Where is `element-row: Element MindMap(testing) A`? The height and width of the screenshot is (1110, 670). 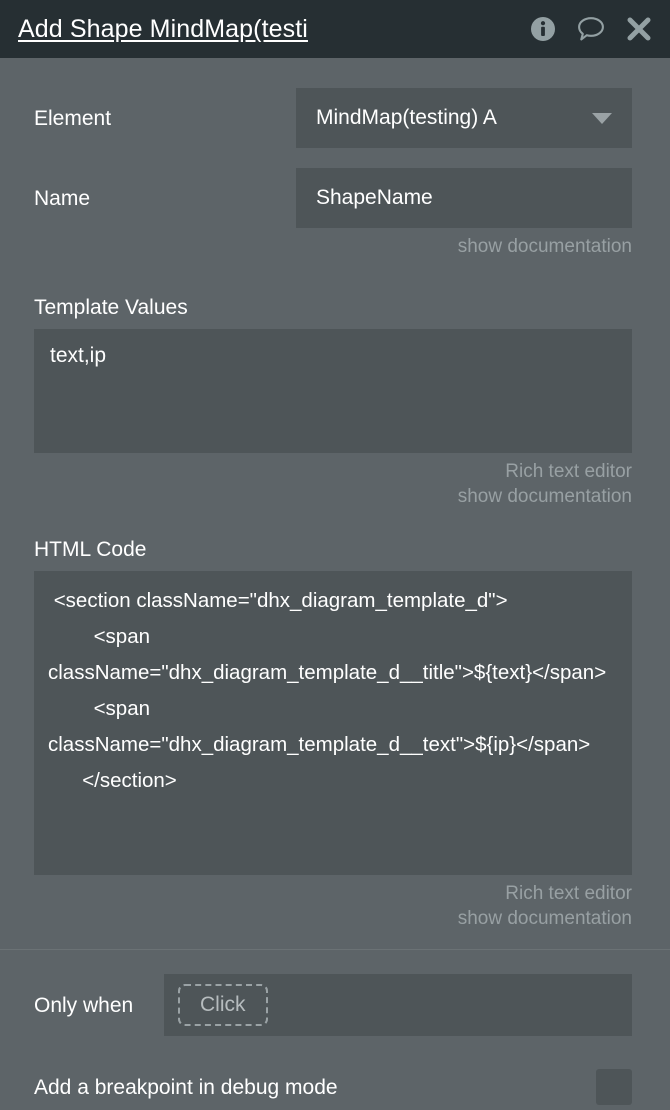 element-row: Element MindMap(testing) A is located at coordinates (335, 118).